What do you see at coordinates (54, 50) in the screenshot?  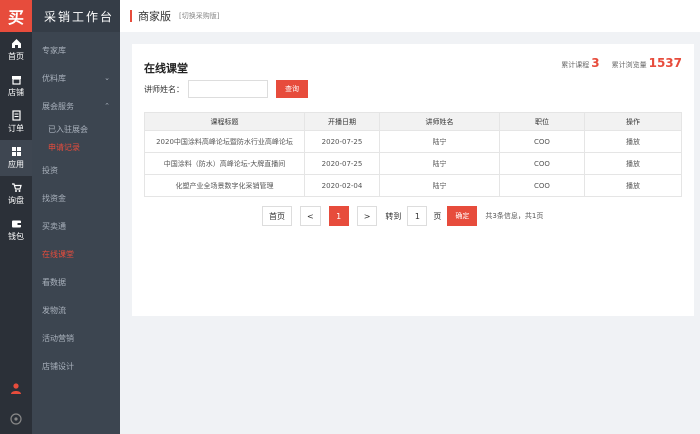 I see `nav-label: 专家库` at bounding box center [54, 50].